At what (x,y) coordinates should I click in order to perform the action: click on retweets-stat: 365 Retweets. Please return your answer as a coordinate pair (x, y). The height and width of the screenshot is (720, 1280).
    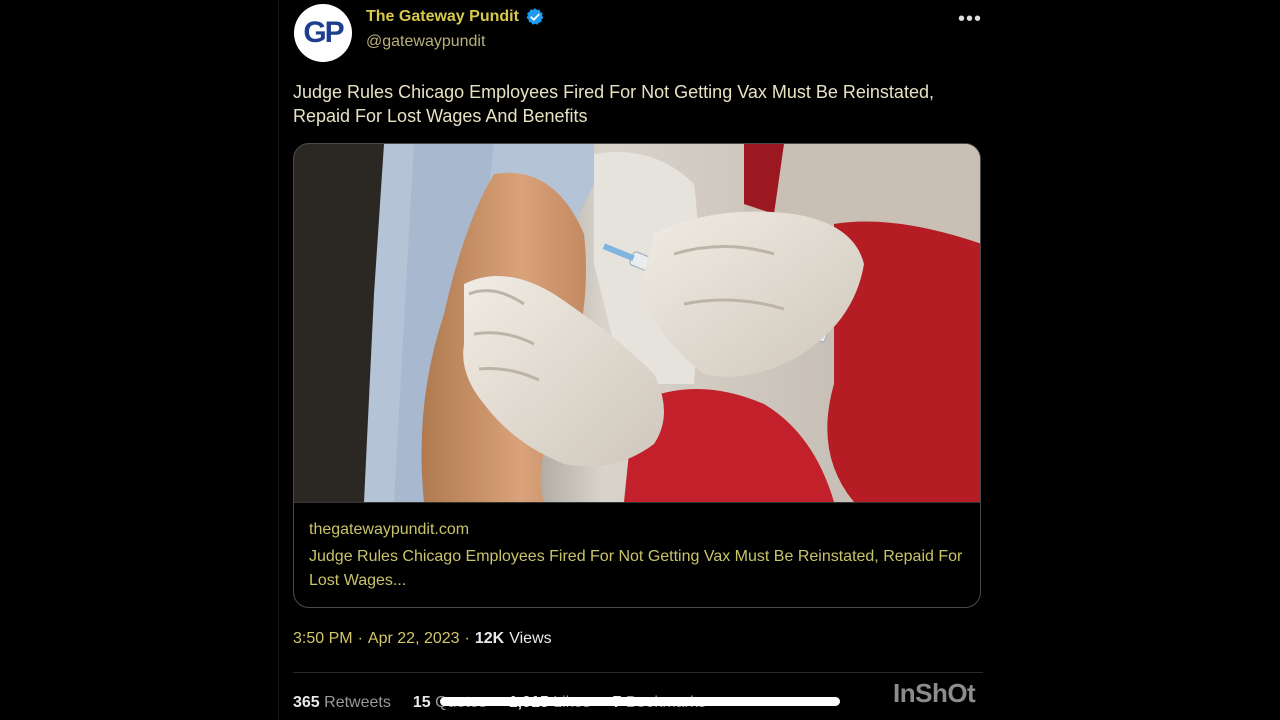
    Looking at the image, I should click on (342, 703).